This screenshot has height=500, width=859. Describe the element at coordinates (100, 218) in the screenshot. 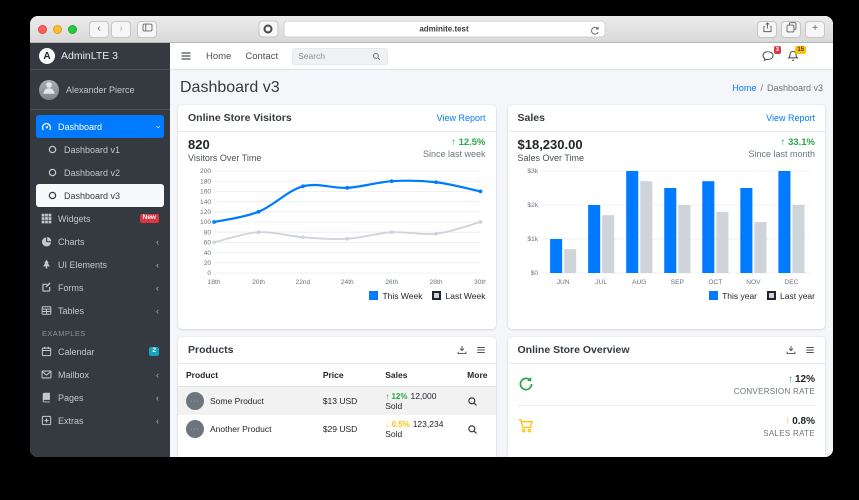

I see `sidebar-item-widgets: Widgets New` at that location.